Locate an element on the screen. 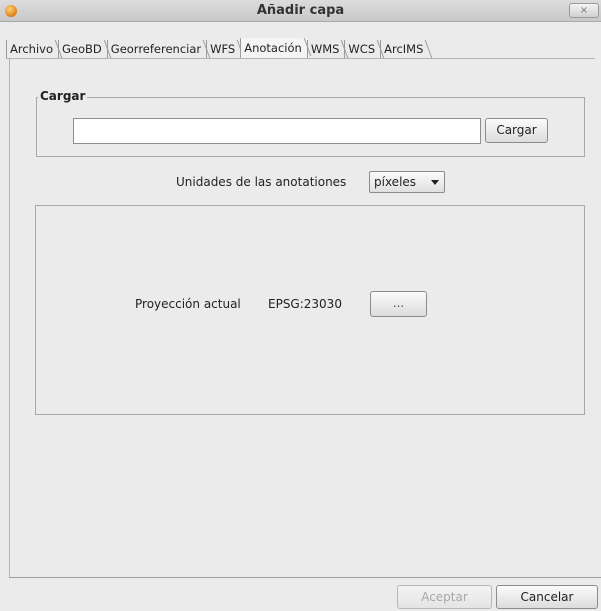 Image resolution: width=601 pixels, height=611 pixels. title-bar: Añadir capa × is located at coordinates (300, 11).